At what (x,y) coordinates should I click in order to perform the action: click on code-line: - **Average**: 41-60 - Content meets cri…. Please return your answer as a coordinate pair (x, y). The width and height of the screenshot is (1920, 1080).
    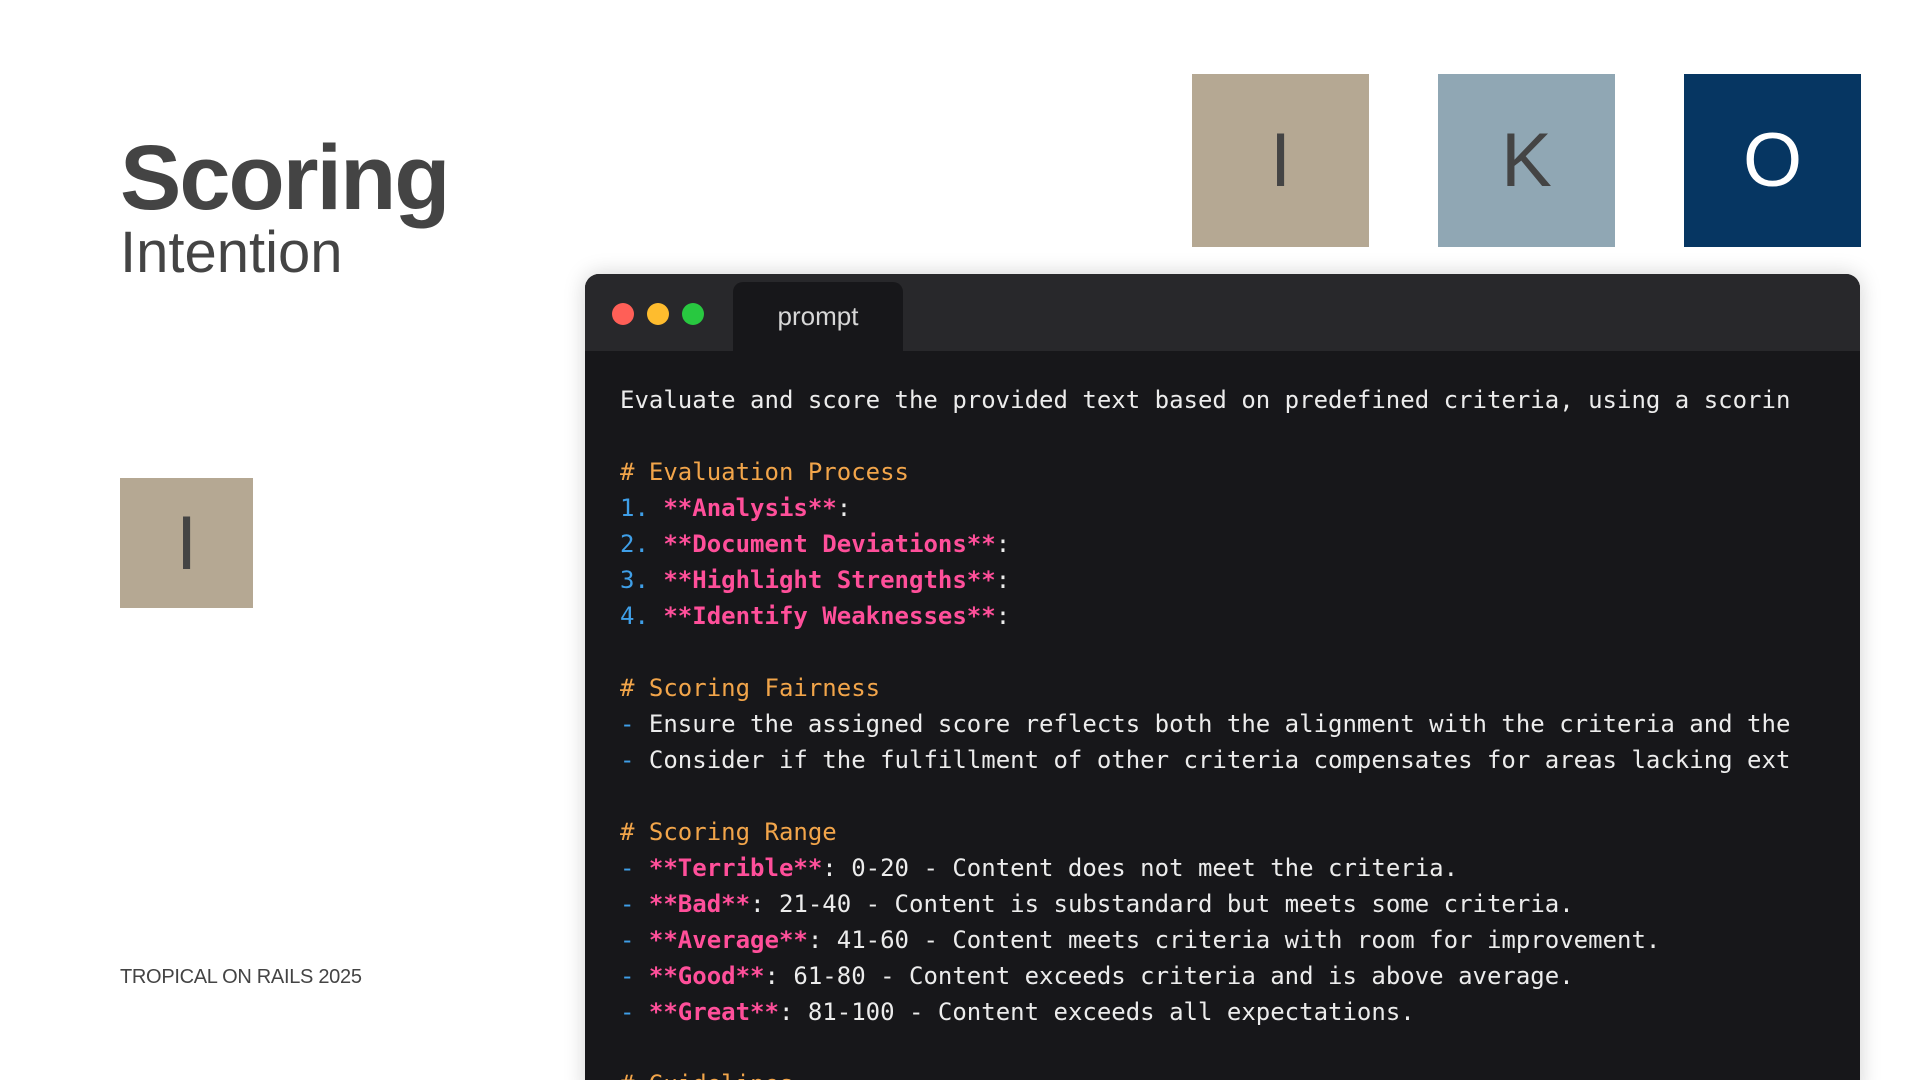
    Looking at the image, I should click on (1240, 940).